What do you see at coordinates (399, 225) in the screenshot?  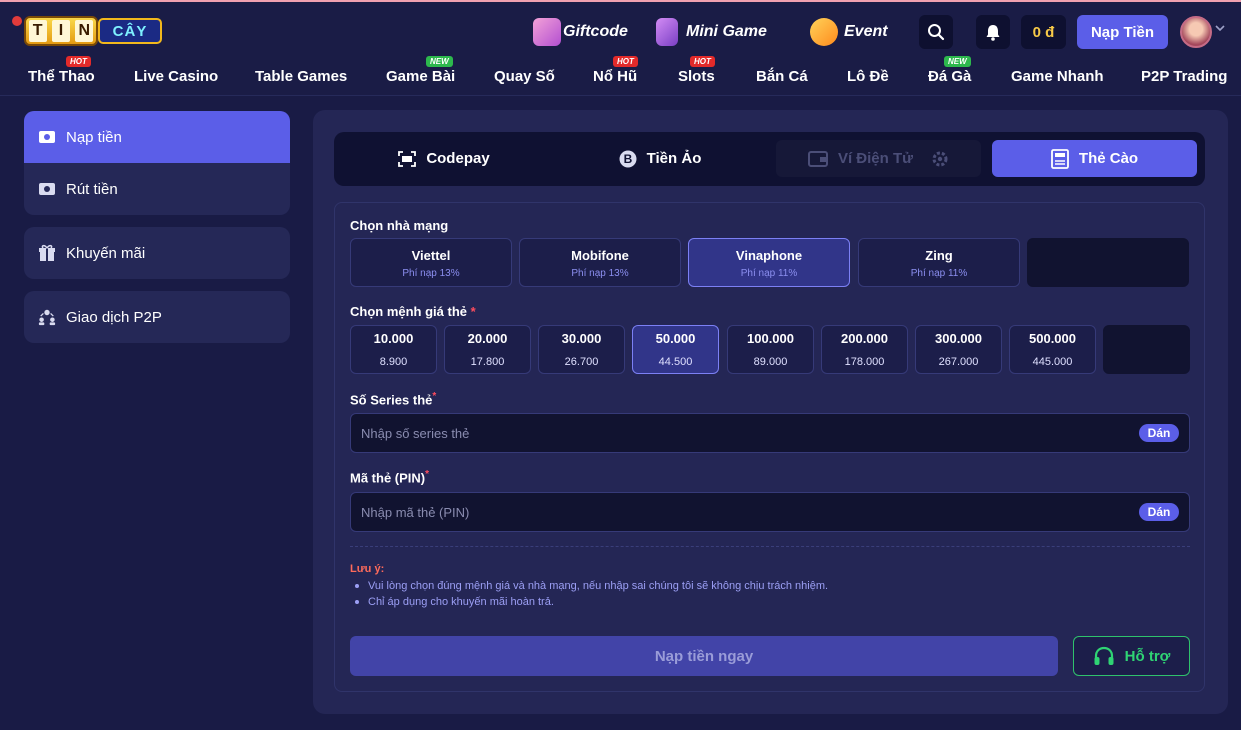 I see `carrier-label: Chọn nhà mạng` at bounding box center [399, 225].